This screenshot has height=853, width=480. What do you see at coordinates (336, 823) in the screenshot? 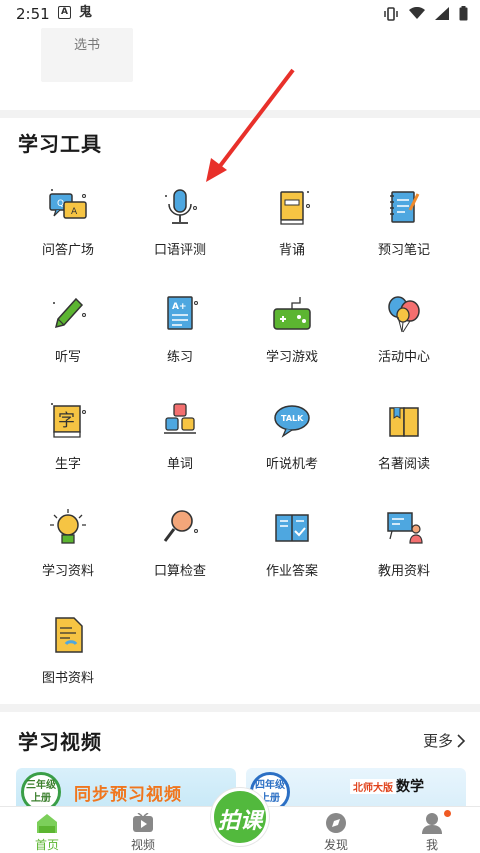
I see `discover-icon` at bounding box center [336, 823].